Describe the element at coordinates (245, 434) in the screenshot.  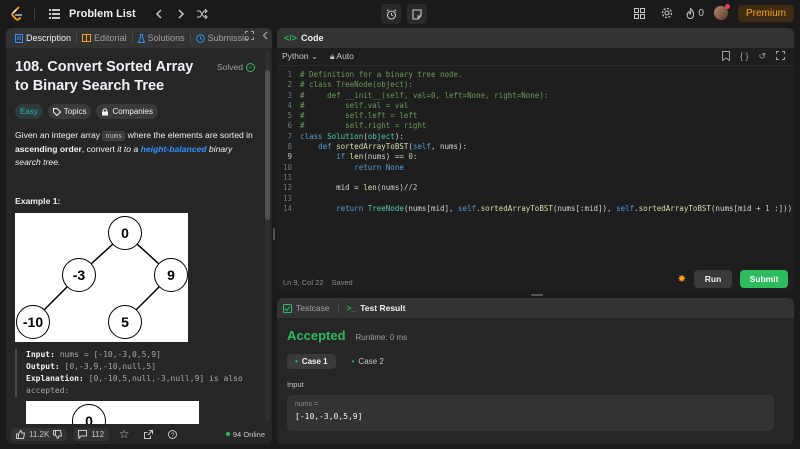
I see `online-indicator: 94 Online` at that location.